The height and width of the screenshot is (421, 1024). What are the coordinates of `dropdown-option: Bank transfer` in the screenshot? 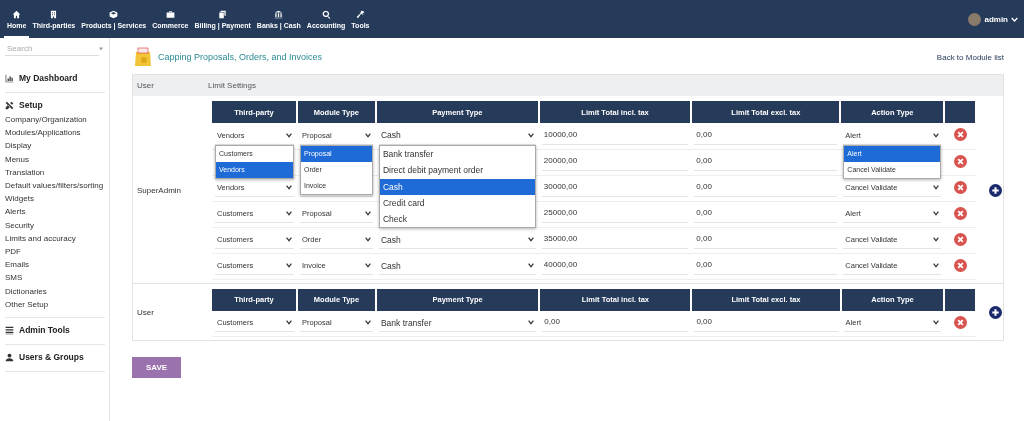 It's located at (457, 154).